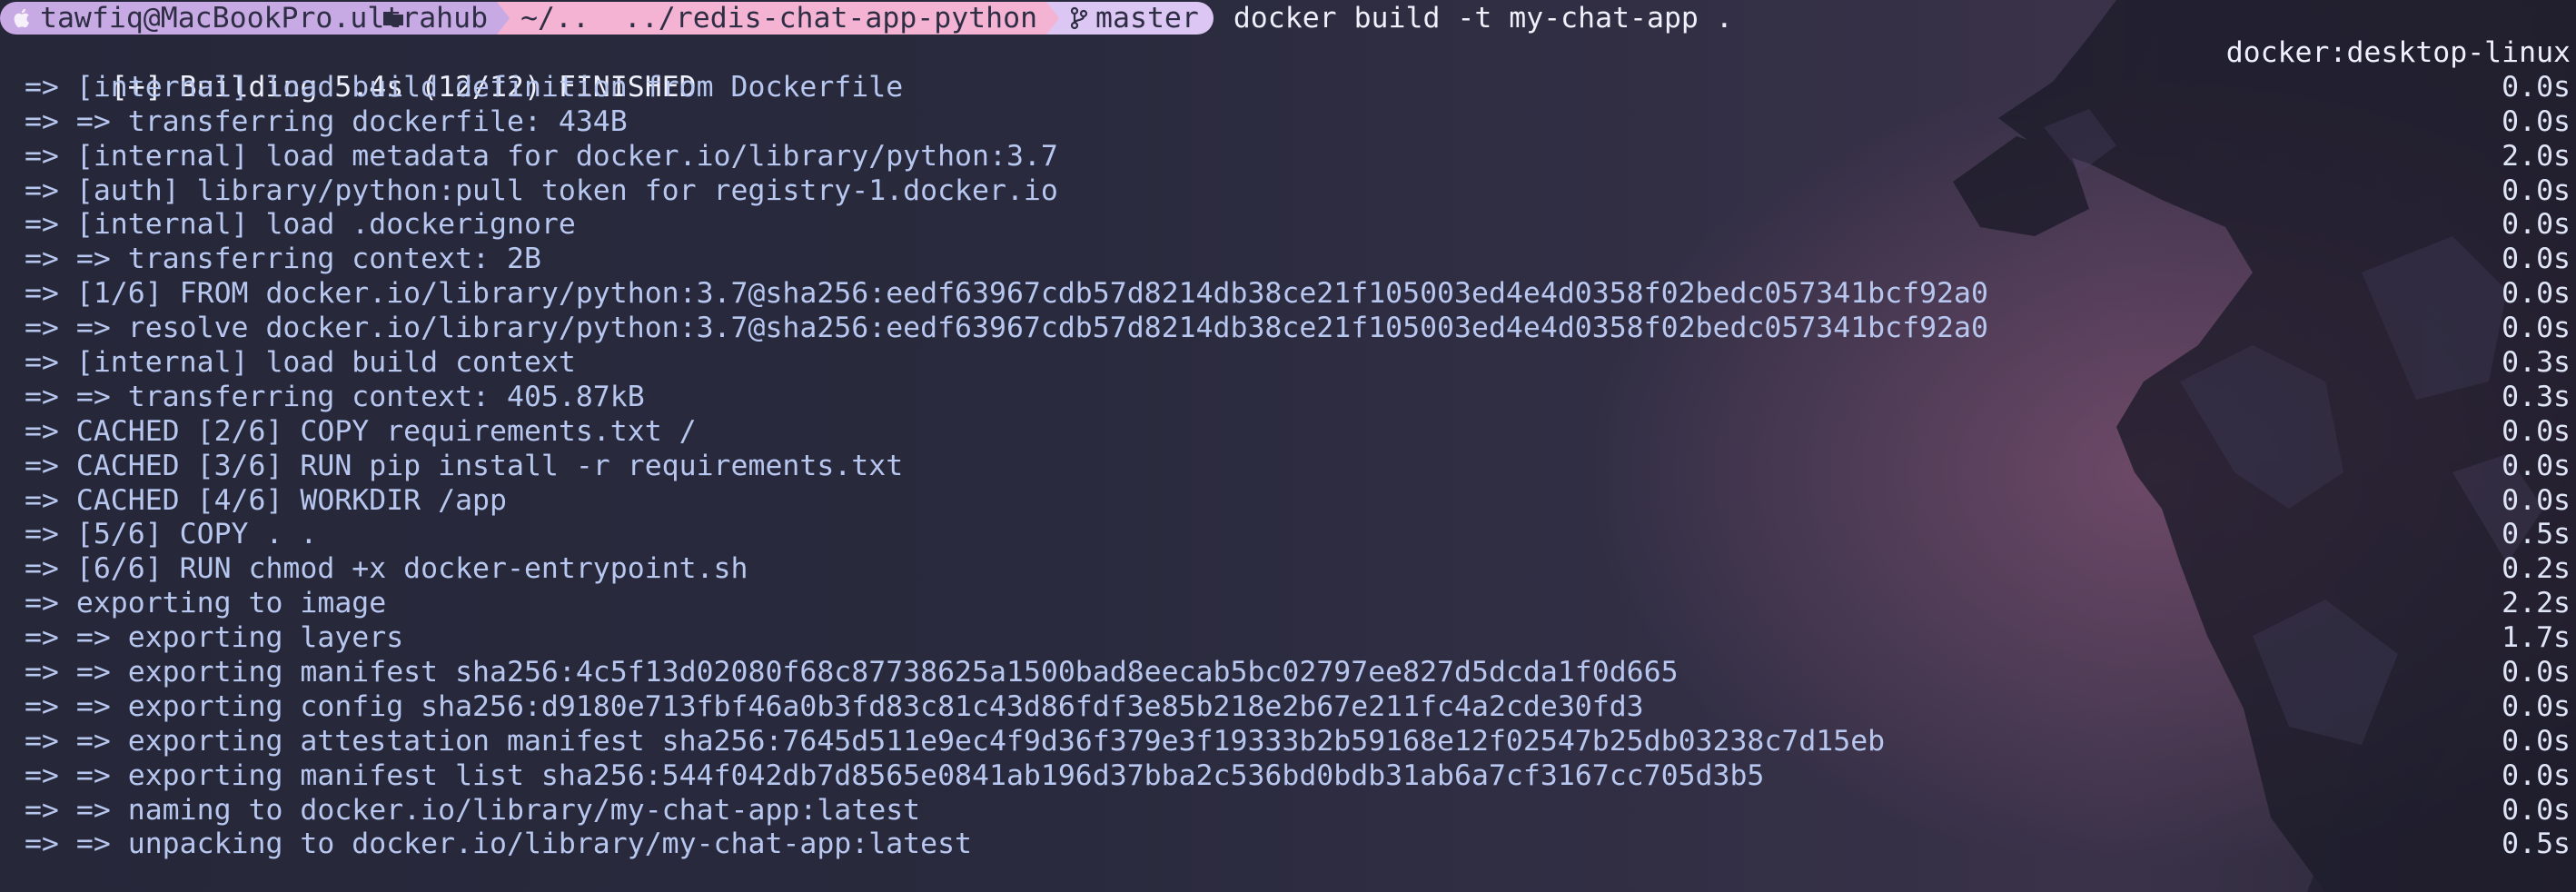  Describe the element at coordinates (1288, 363) in the screenshot. I see `build-step-line: => [internal] load build context 0.3s` at that location.